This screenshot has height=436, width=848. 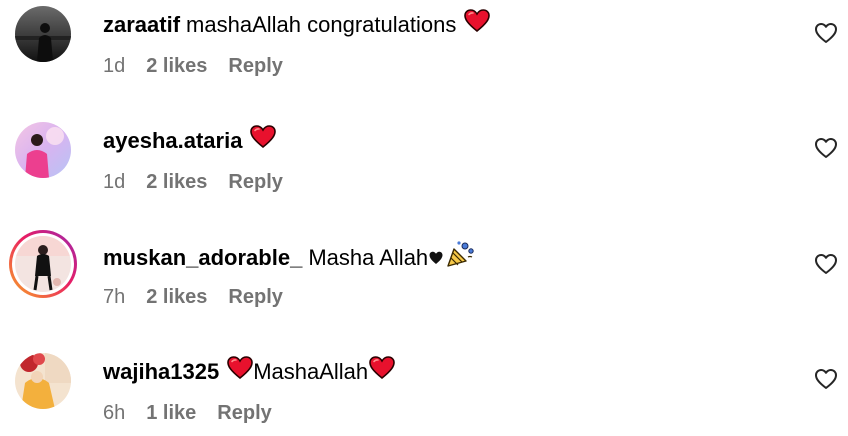 What do you see at coordinates (311, 371) in the screenshot?
I see `comment-text: MashaAllah` at bounding box center [311, 371].